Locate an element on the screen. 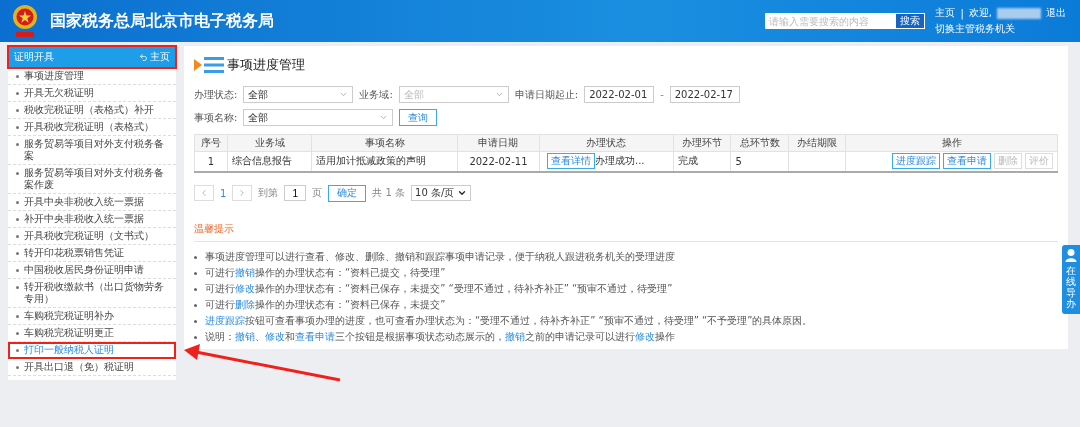  column-header: 办结期限 is located at coordinates (817, 143).